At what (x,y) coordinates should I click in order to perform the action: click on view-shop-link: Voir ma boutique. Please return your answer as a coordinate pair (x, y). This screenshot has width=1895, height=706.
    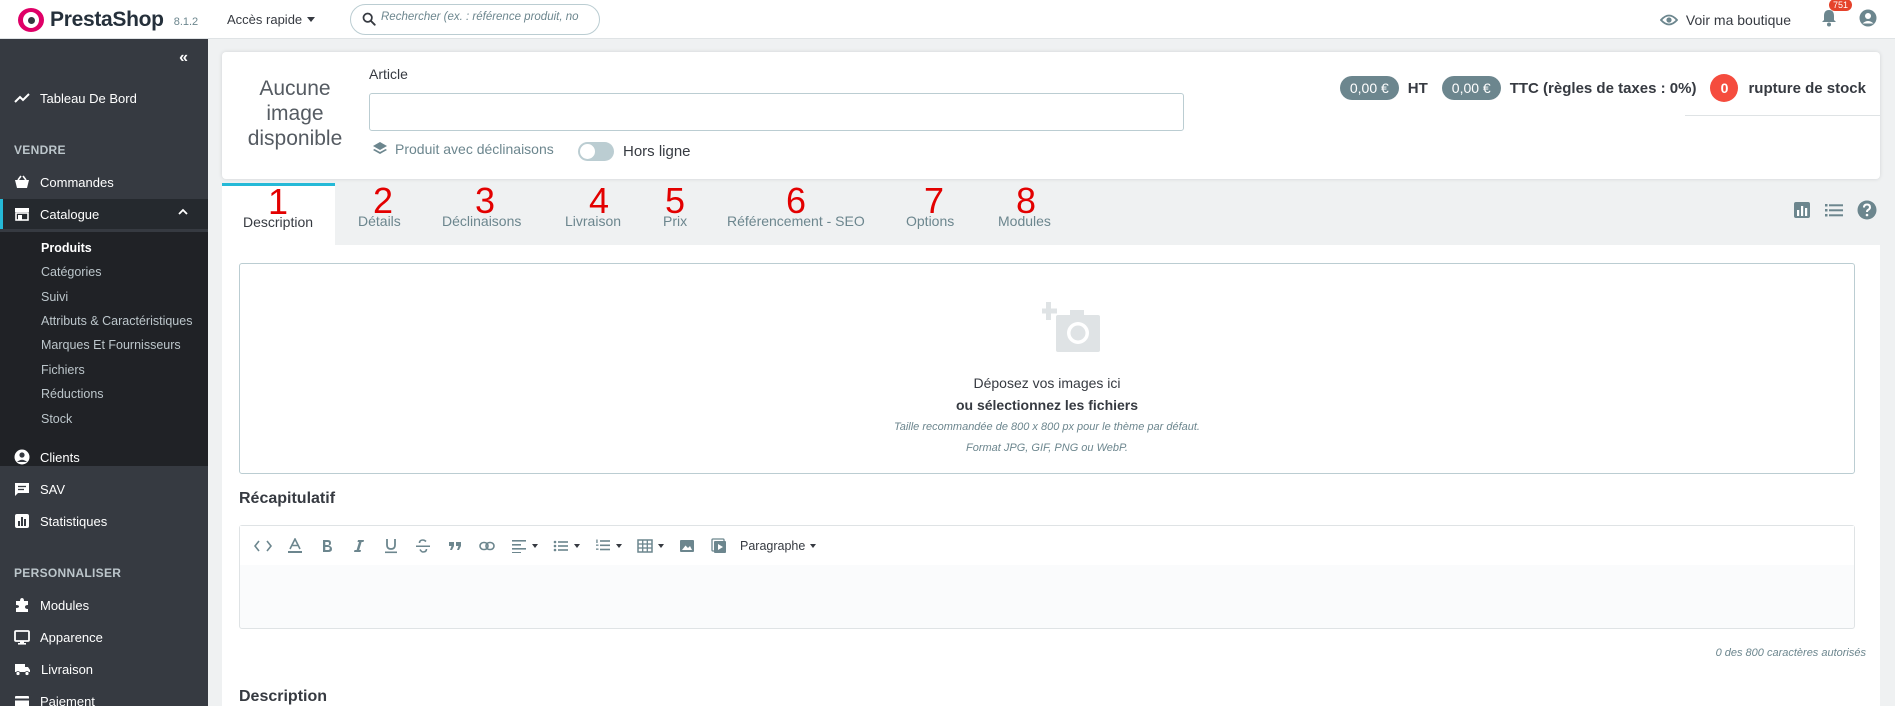
    Looking at the image, I should click on (1725, 20).